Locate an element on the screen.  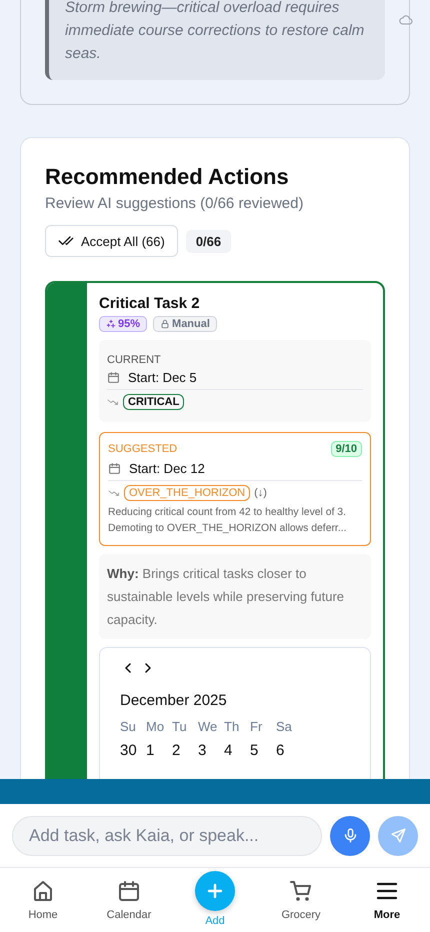
task-title: Critical Task 2 is located at coordinates (150, 303).